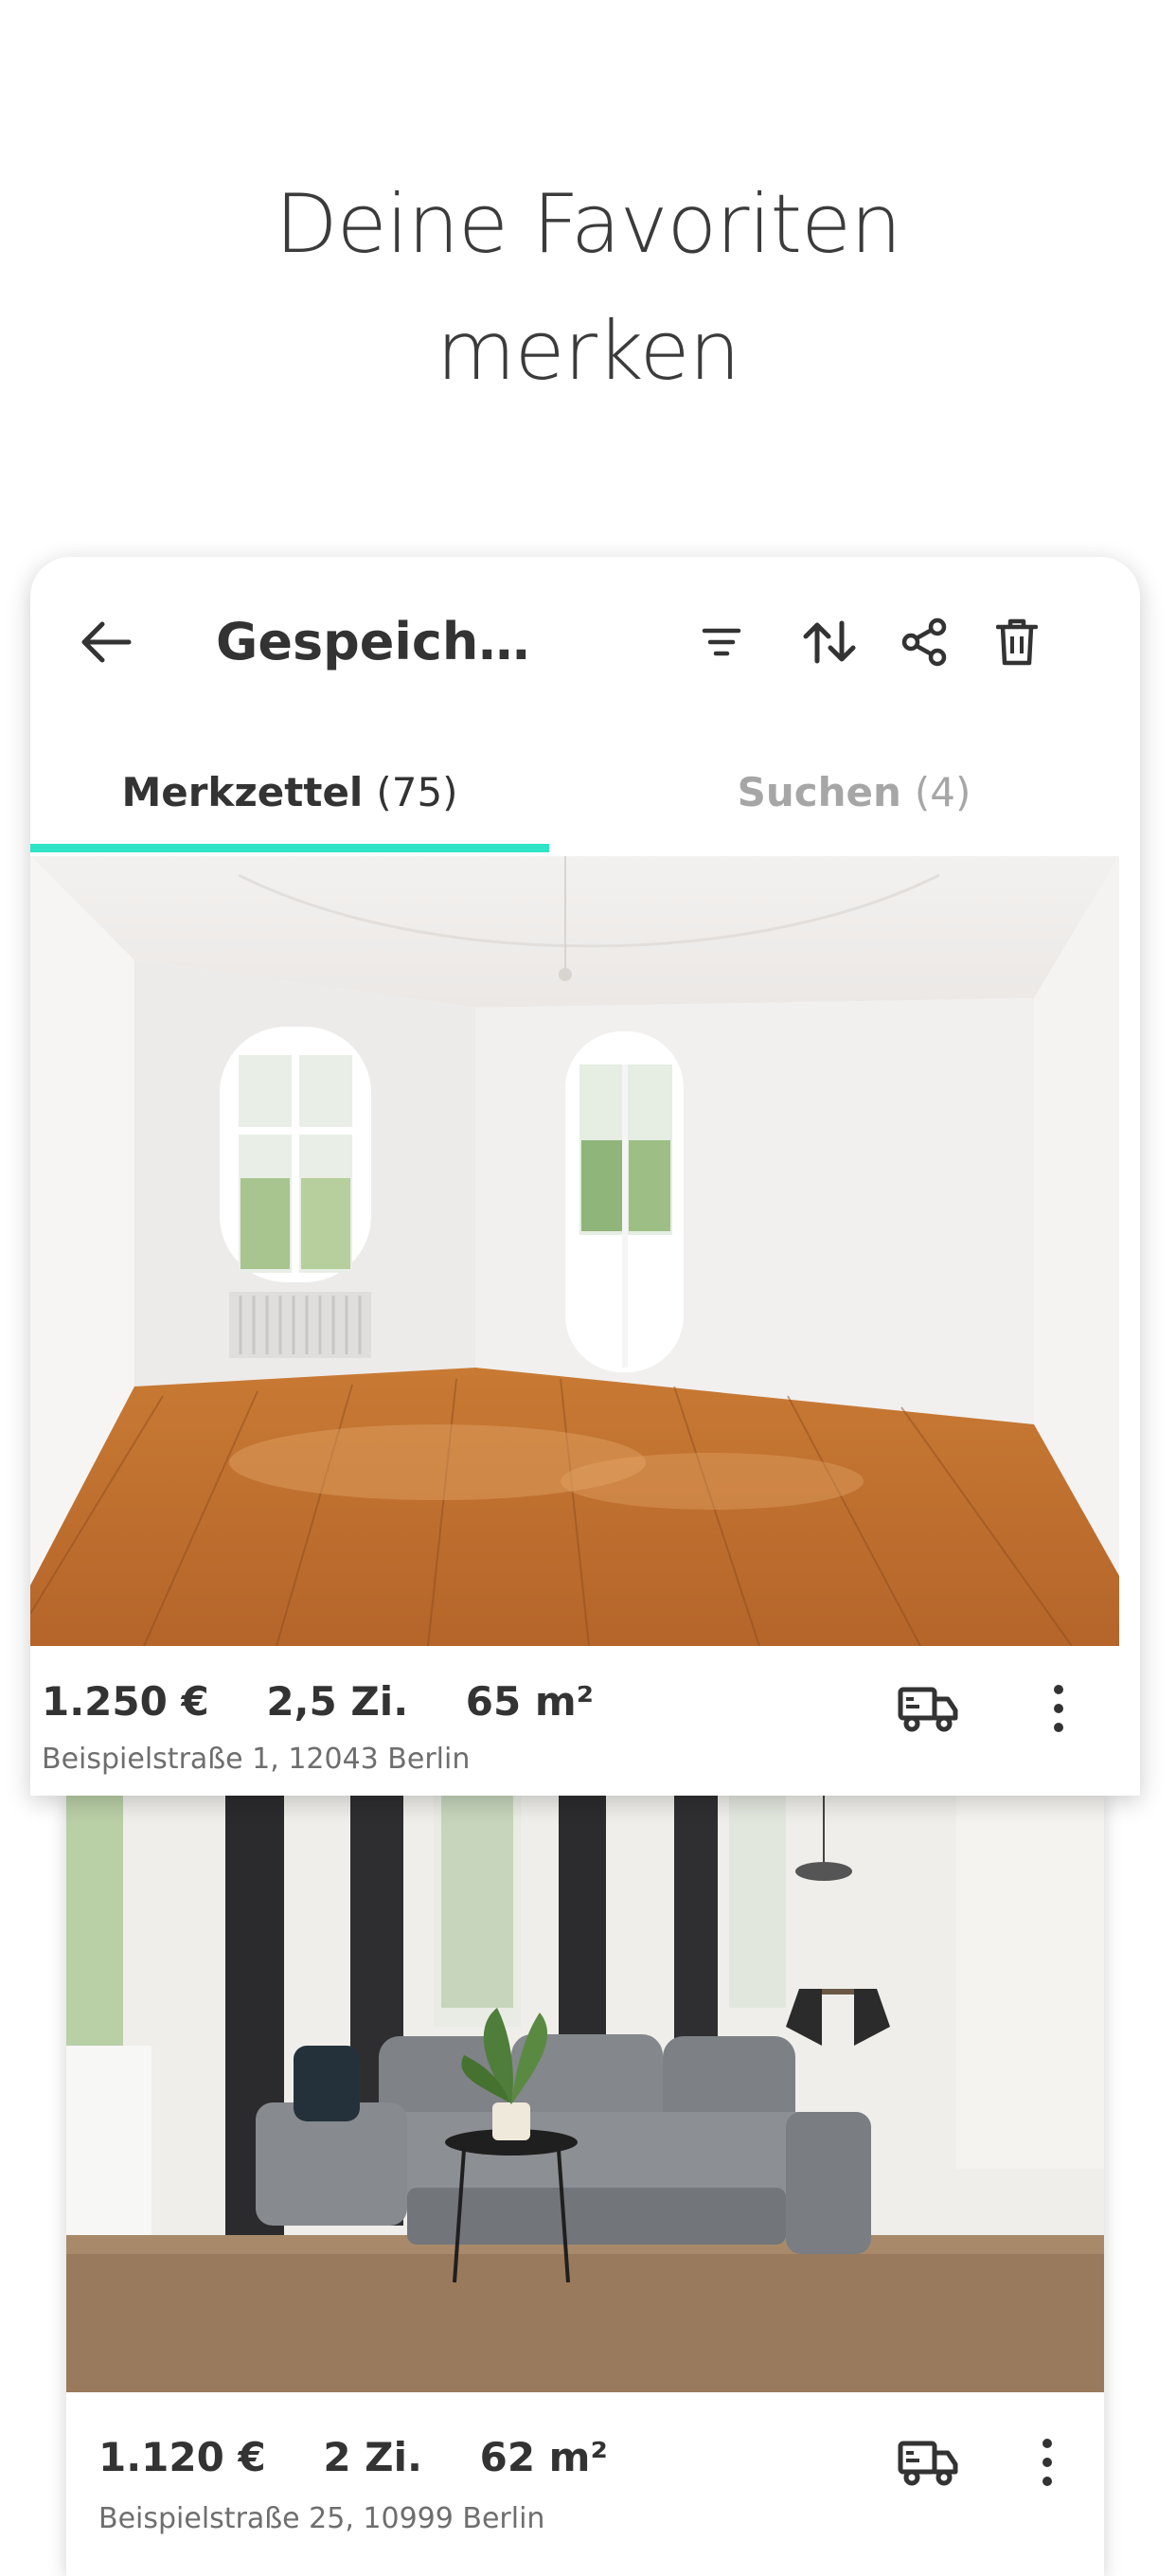 This screenshot has height=2576, width=1176. I want to click on tab-suchen: Suchen (4), so click(854, 791).